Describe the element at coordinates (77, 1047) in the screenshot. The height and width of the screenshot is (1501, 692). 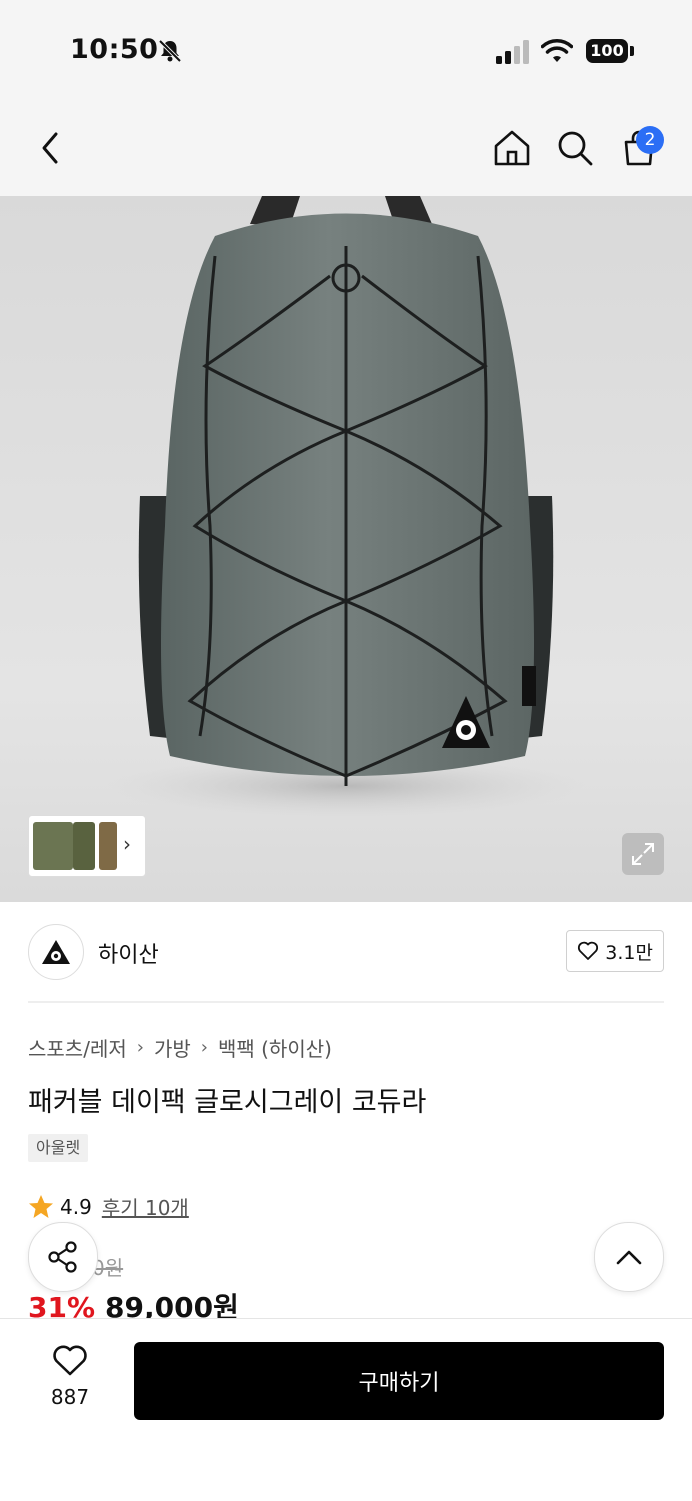
I see `breadcrumb-item-sports: 스포츠/레저` at that location.